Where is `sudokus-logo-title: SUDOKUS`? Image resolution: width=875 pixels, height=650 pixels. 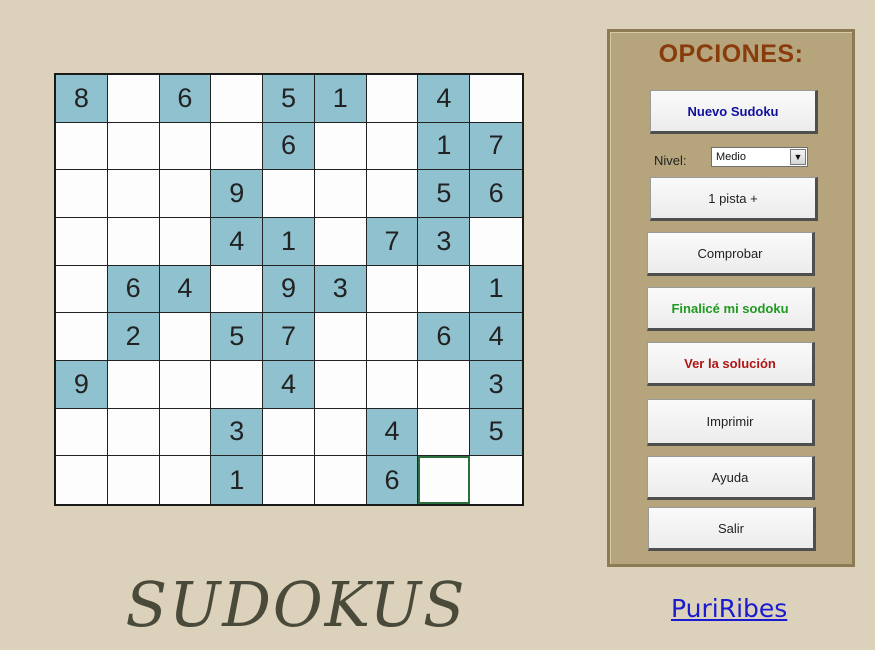
sudokus-logo-title: SUDOKUS is located at coordinates (296, 604).